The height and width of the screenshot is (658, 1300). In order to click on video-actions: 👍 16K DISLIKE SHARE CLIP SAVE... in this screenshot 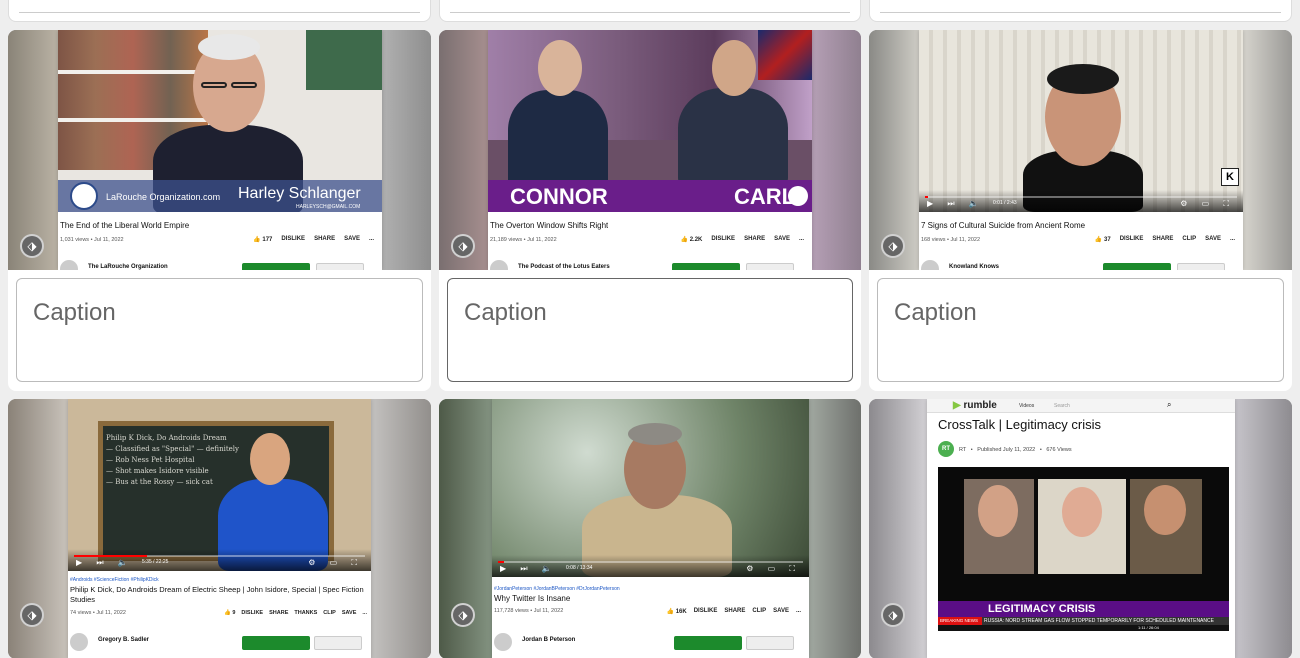, I will do `click(733, 611)`.